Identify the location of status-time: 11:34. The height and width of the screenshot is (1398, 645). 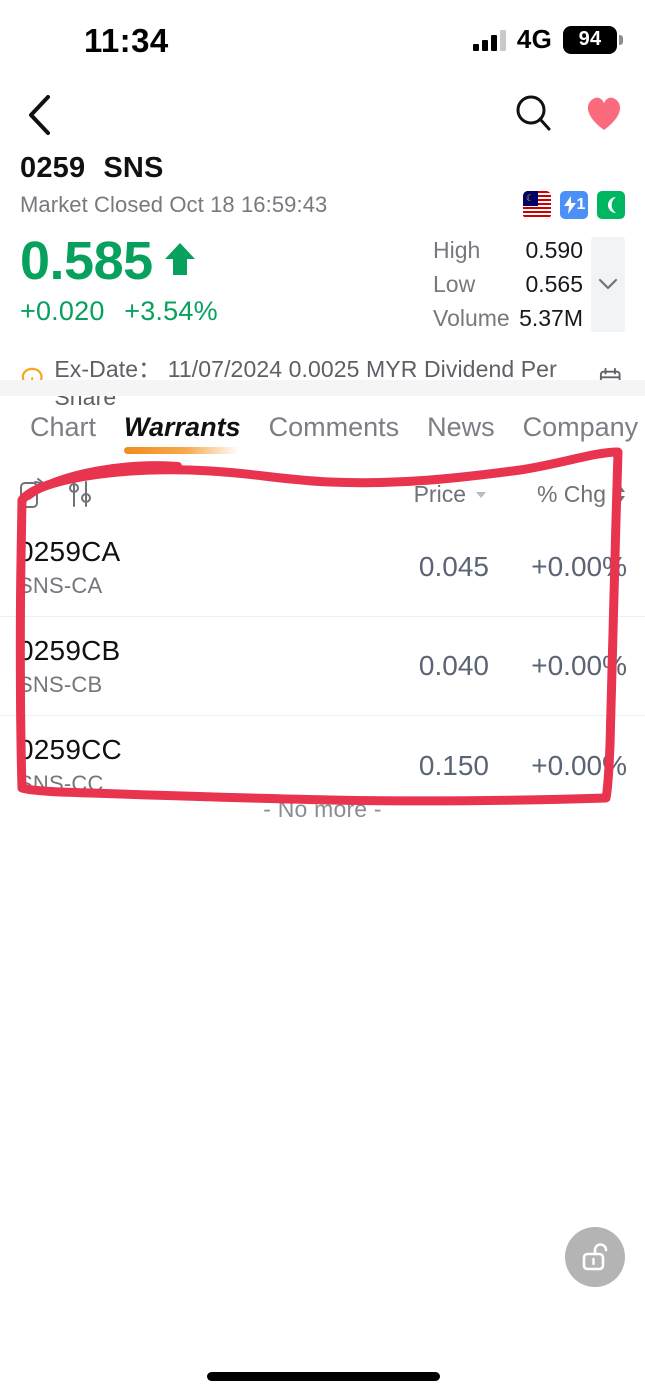
(126, 40).